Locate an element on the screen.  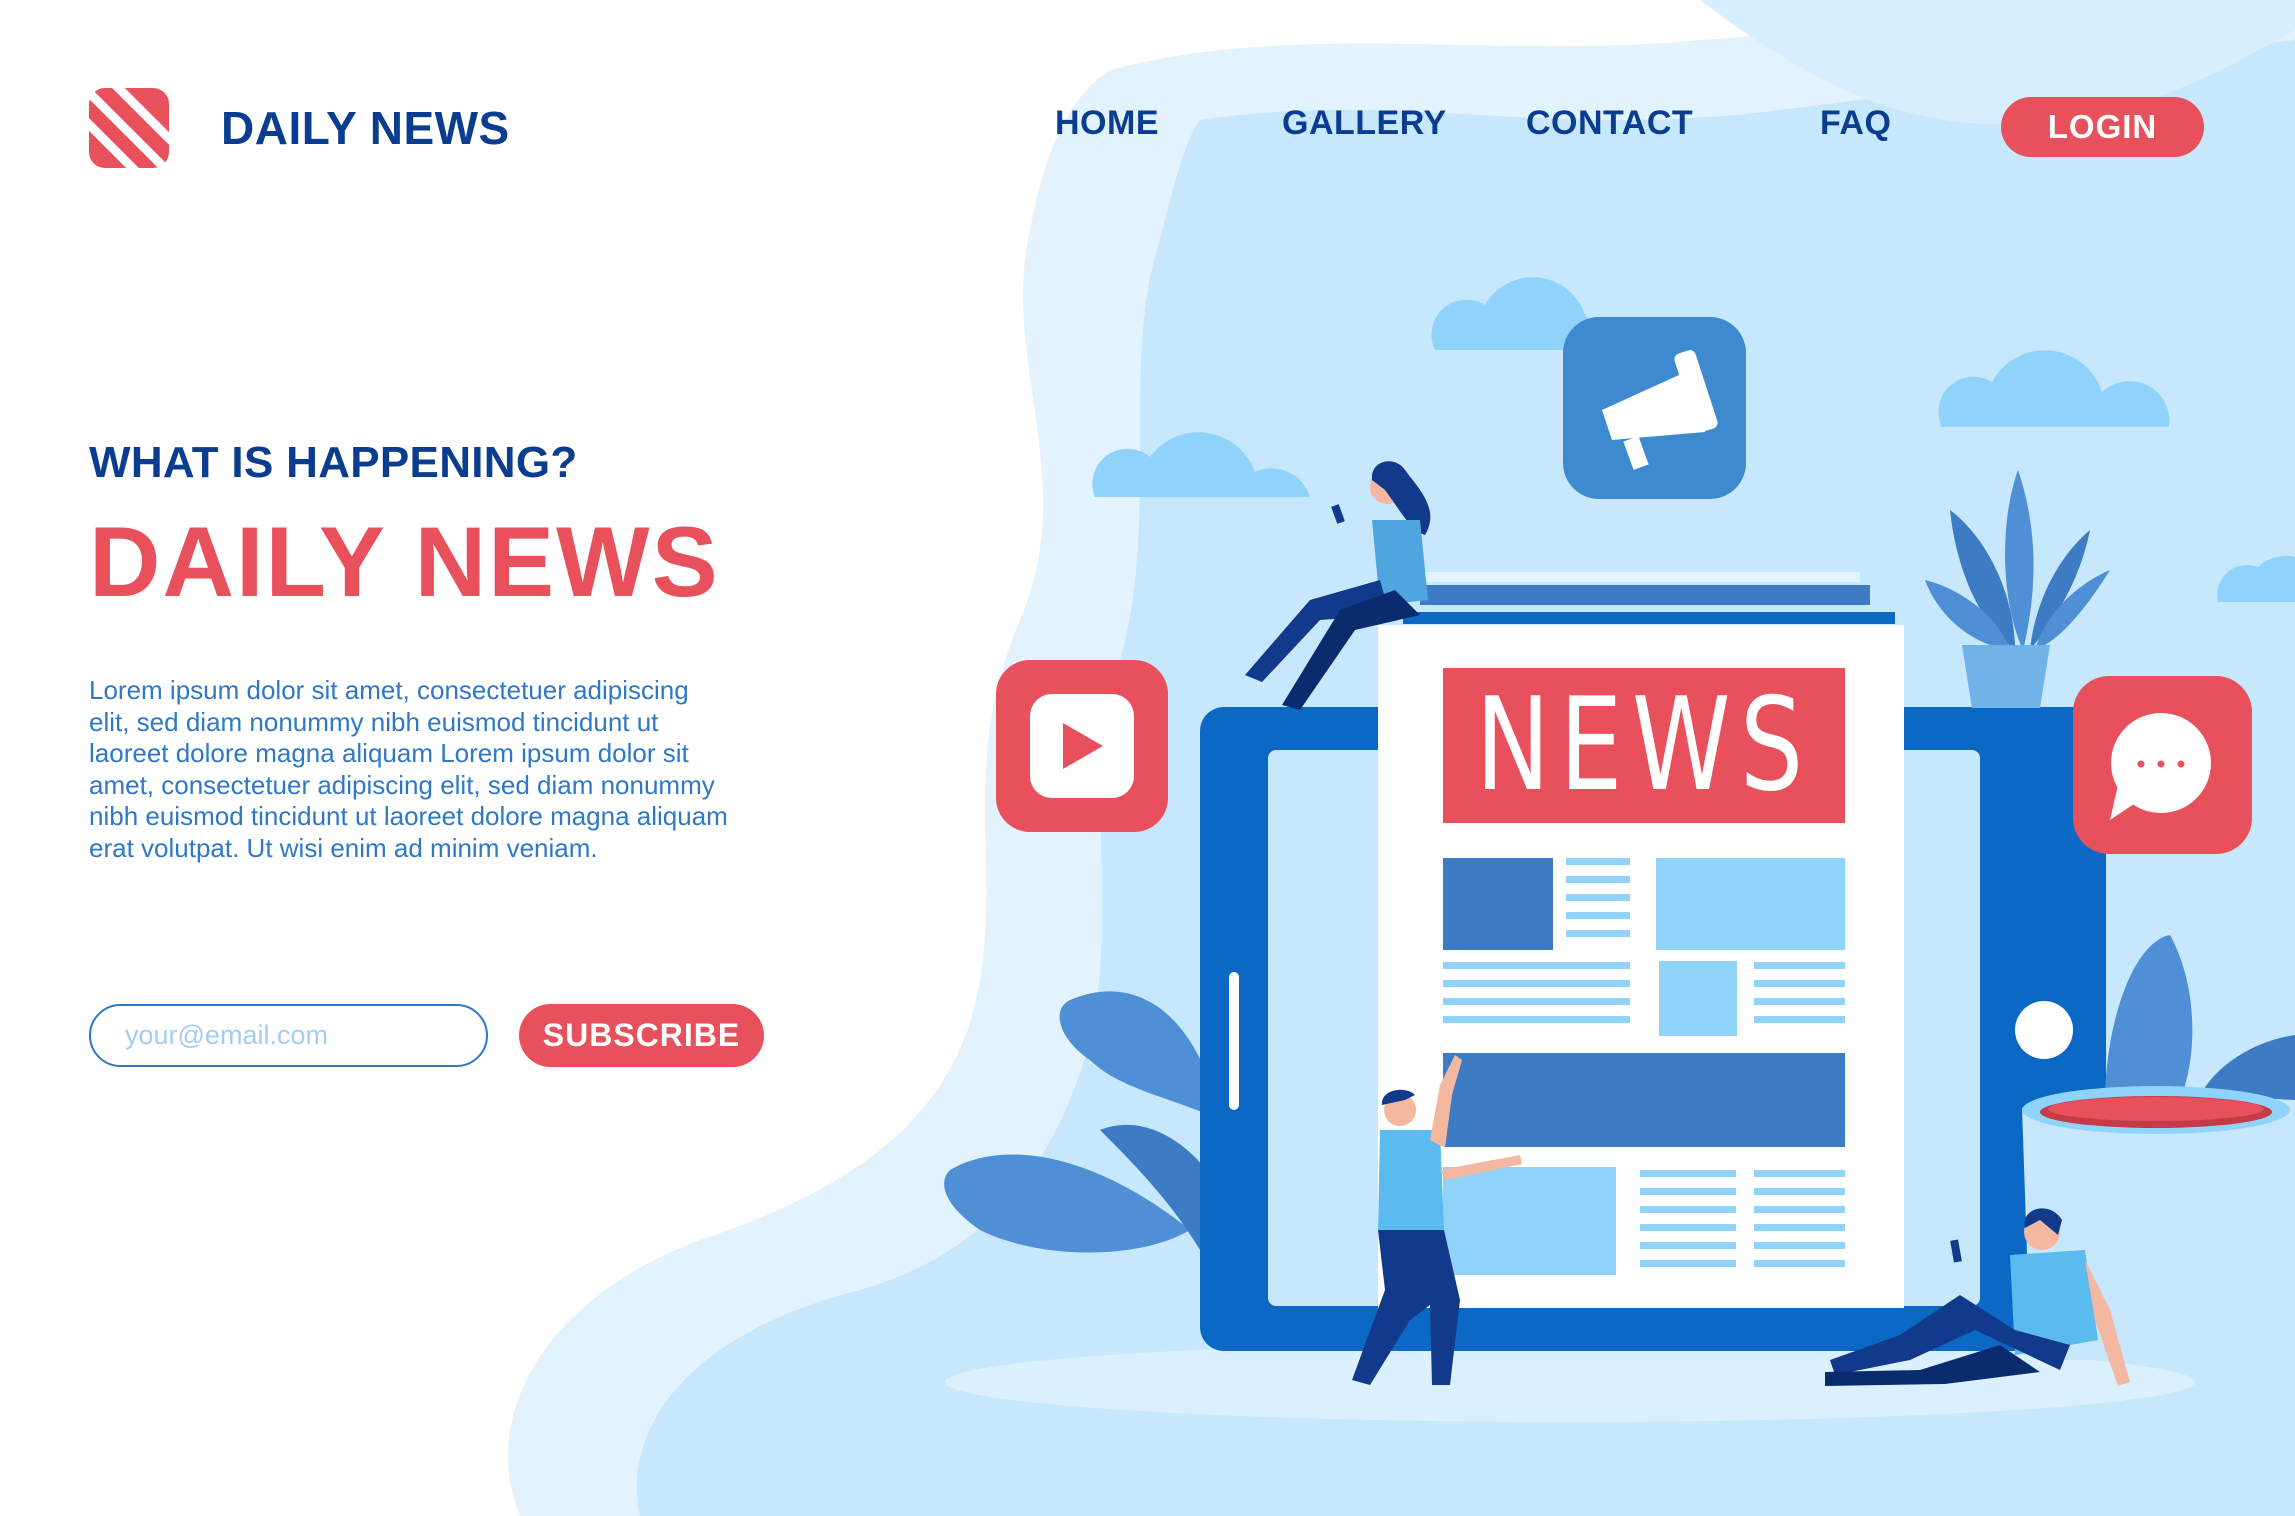
tablet-home-button is located at coordinates (2044, 1030).